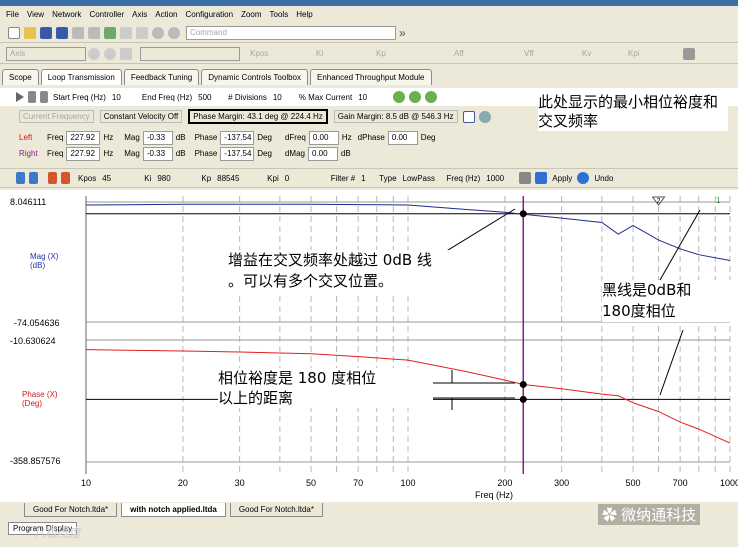 This screenshot has width=738, height=547. Describe the element at coordinates (468, 116) in the screenshot. I see `display-options-icon` at that location.